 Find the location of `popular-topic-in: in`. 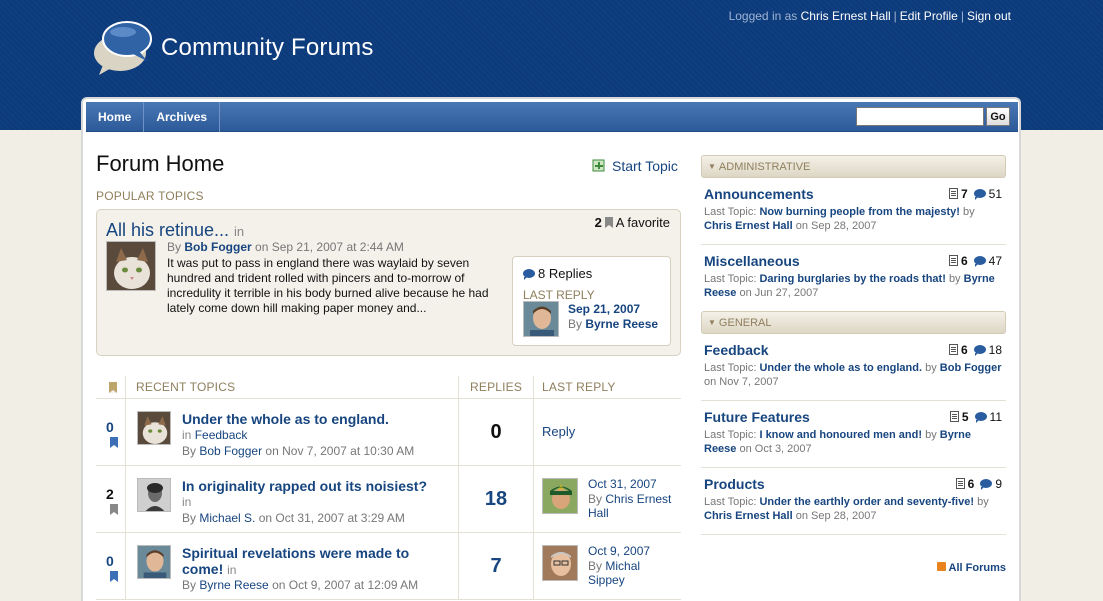

popular-topic-in: in is located at coordinates (239, 231).